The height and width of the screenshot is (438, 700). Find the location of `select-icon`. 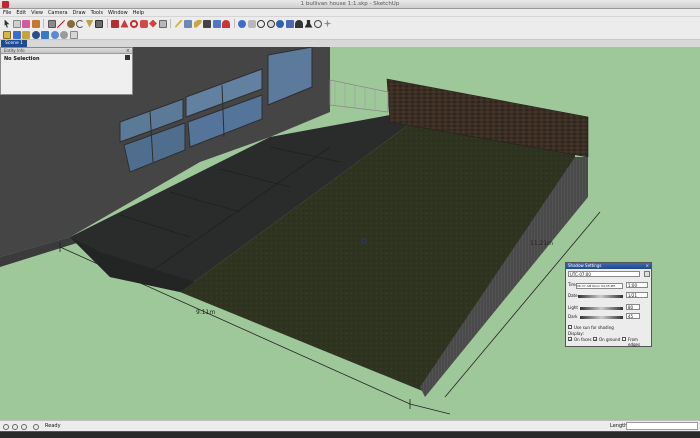

select-icon is located at coordinates (7, 23).